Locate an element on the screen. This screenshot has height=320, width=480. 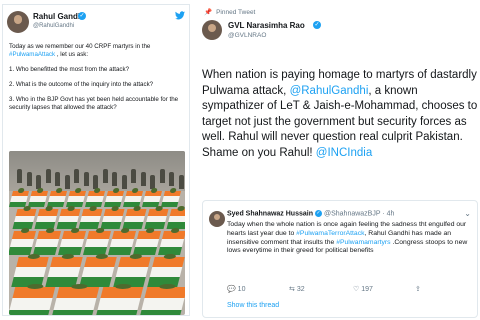
gvl-avatar is located at coordinates (212, 30).